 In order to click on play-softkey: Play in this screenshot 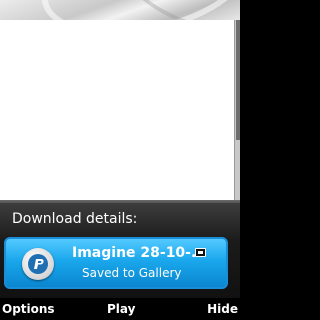, I will do `click(121, 309)`.